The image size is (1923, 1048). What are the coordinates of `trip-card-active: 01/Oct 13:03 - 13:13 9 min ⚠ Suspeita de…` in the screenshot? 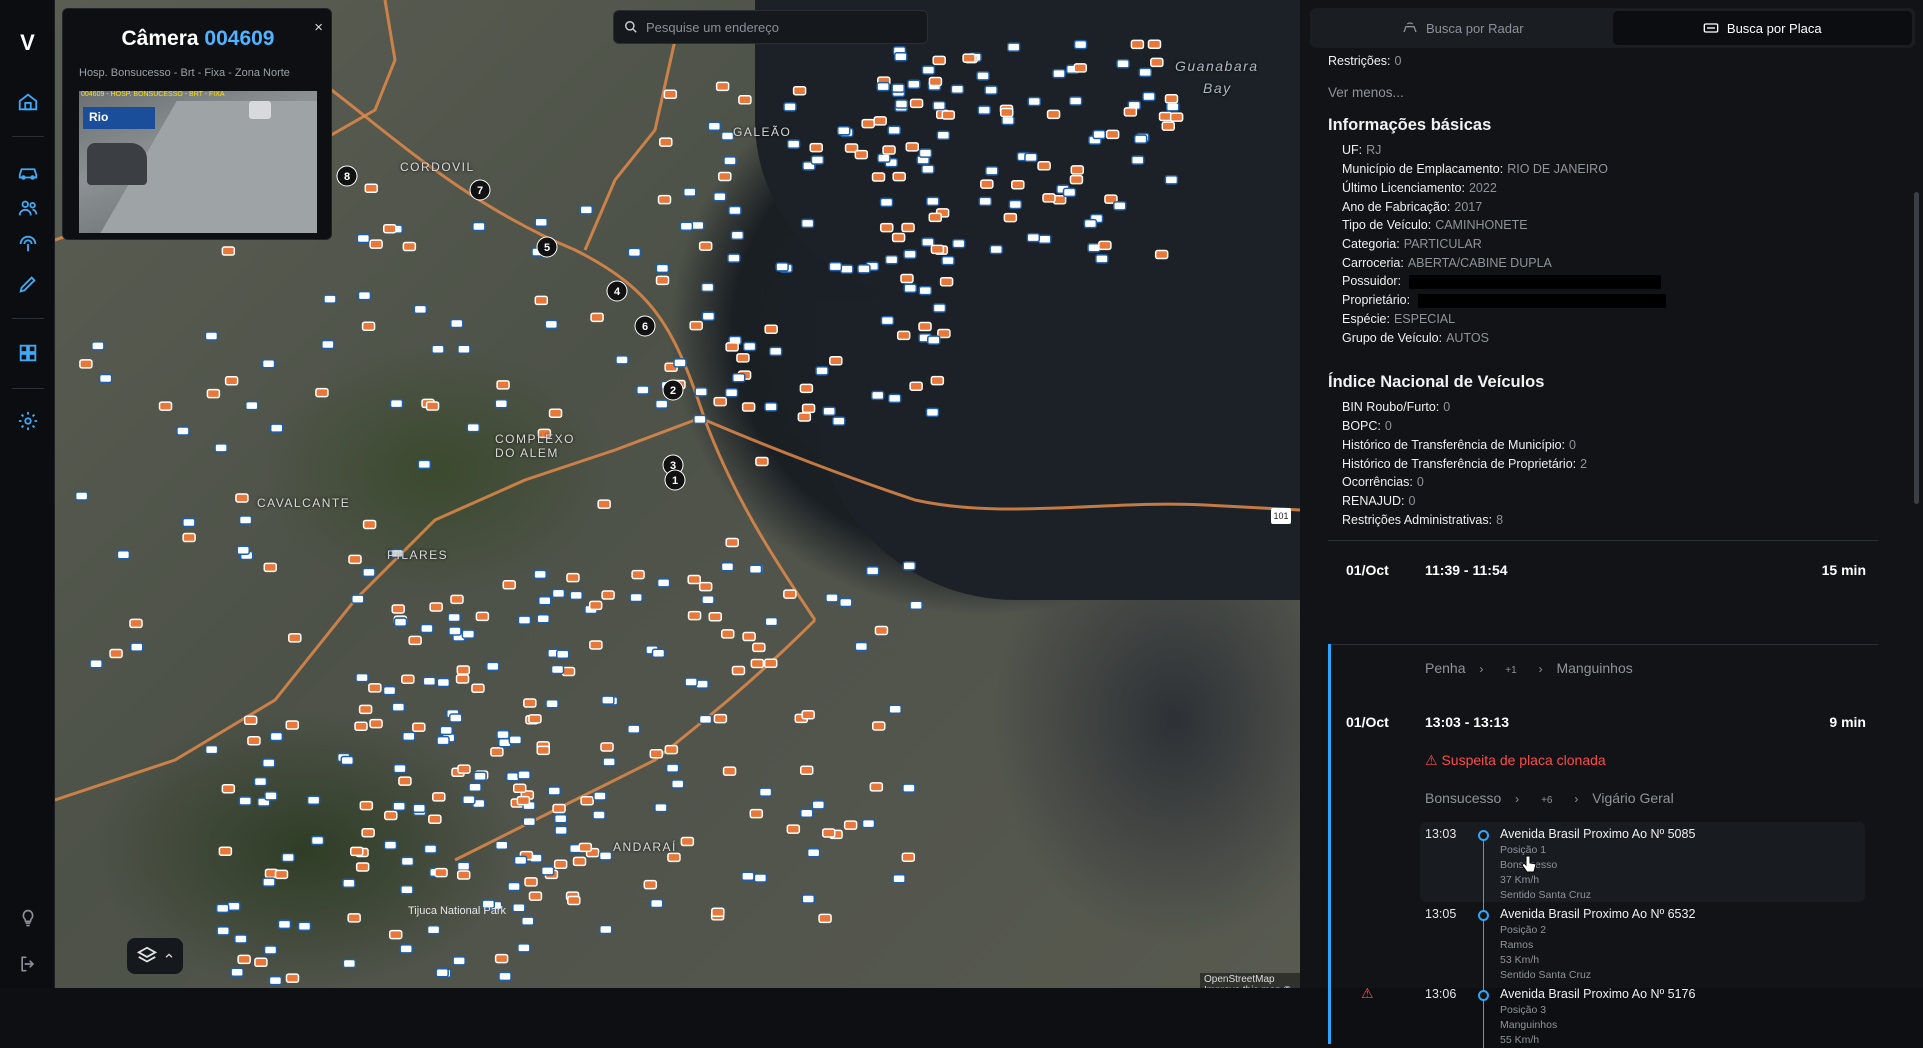 It's located at (1603, 846).